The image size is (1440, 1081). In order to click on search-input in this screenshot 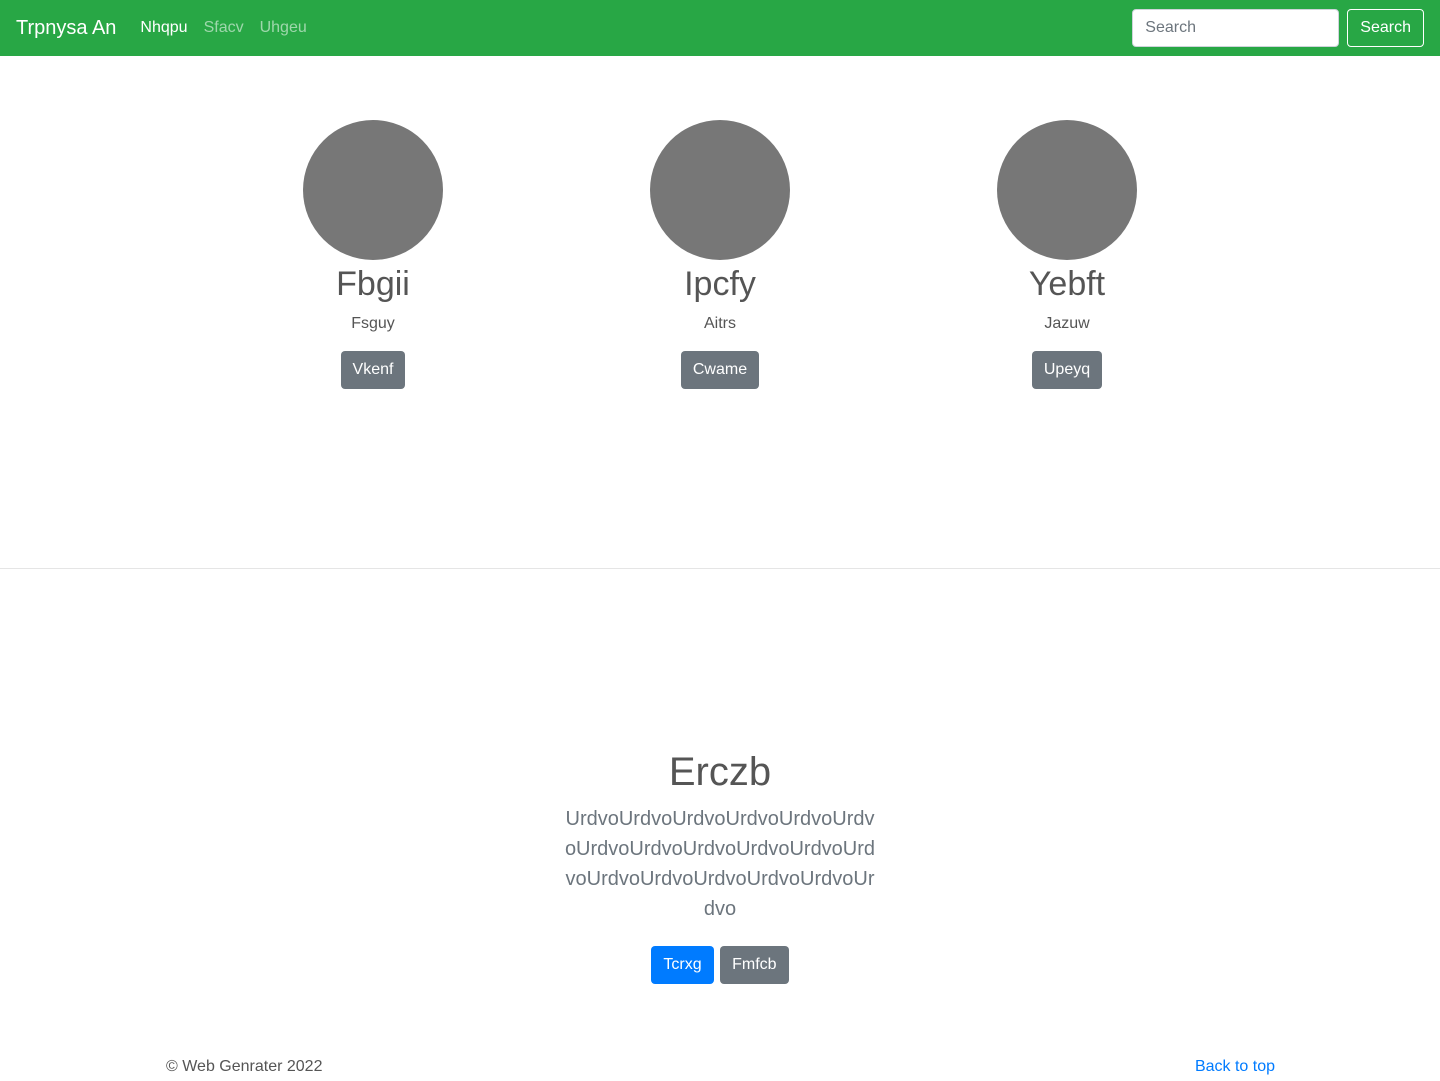, I will do `click(1236, 28)`.